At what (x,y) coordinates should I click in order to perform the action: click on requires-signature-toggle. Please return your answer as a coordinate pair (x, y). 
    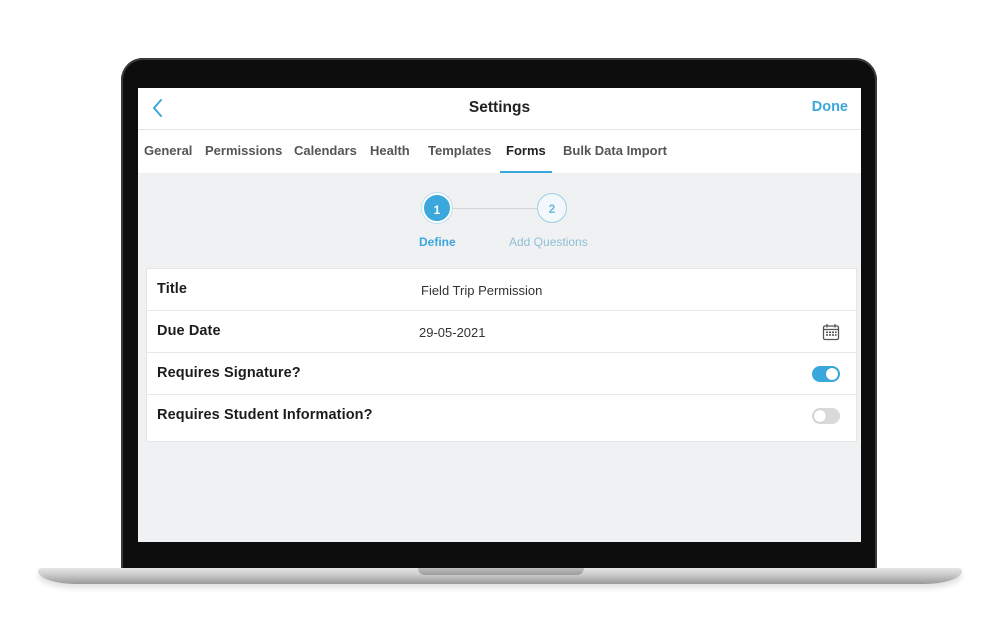
    Looking at the image, I should click on (826, 374).